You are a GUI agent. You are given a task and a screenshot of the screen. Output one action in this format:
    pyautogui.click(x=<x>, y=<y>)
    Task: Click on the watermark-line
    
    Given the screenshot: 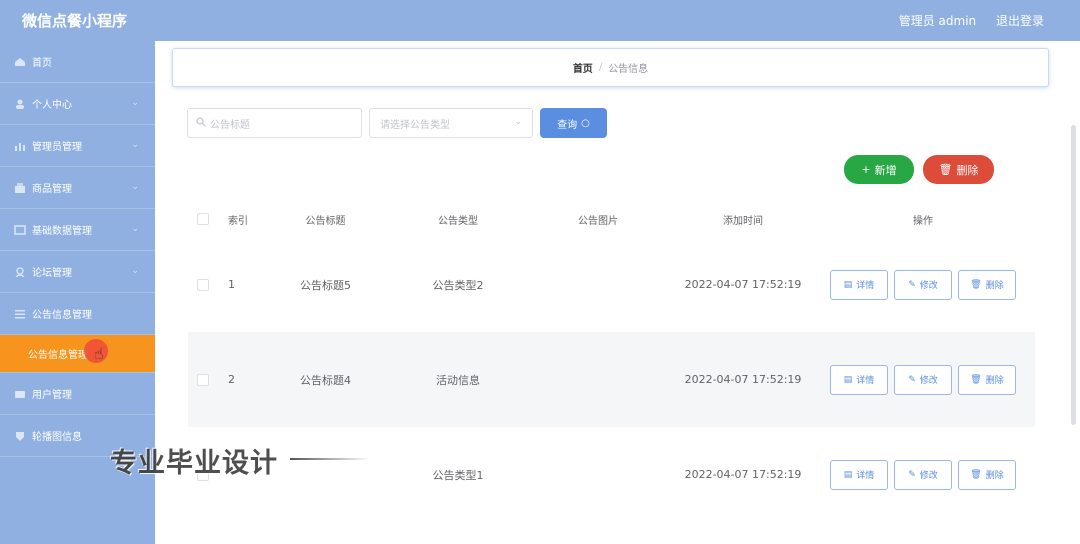 What is the action you would take?
    pyautogui.click(x=330, y=459)
    